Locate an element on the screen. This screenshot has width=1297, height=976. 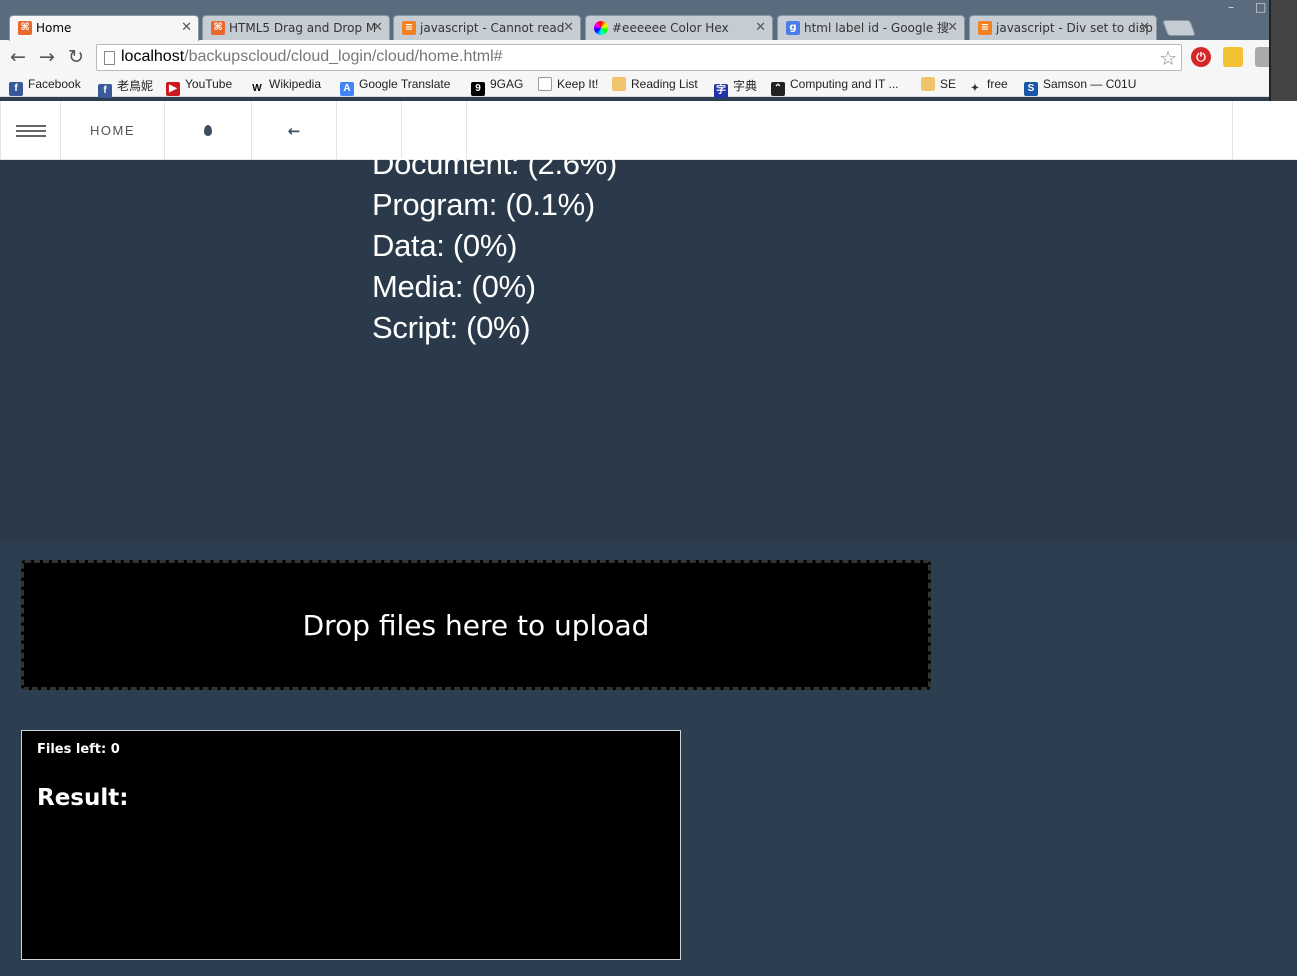
stat-script: Script: (0%) is located at coordinates (451, 327).